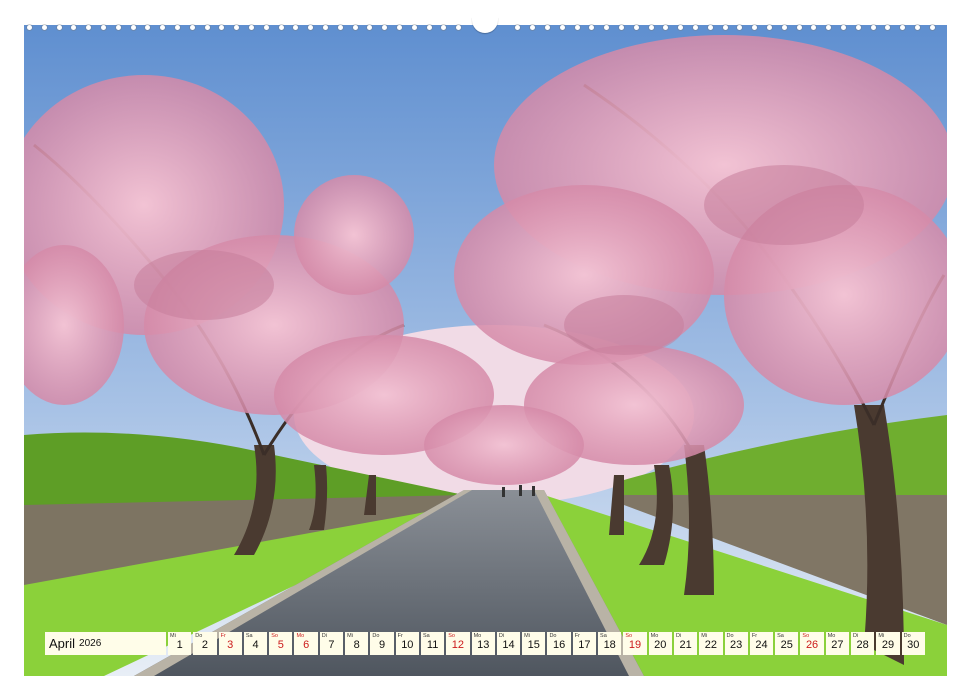 This screenshot has width=971, height=700. I want to click on day-number: 10, so click(407, 645).